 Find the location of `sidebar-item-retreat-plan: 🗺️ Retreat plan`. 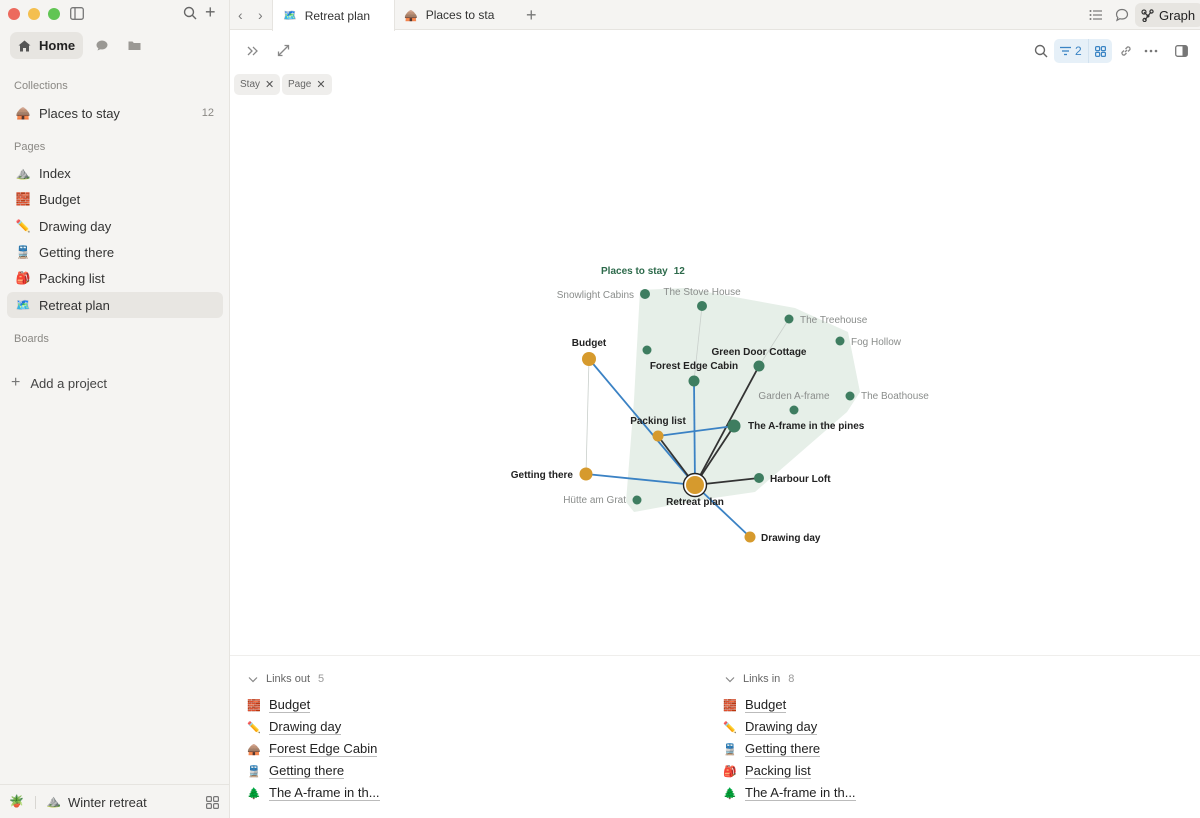

sidebar-item-retreat-plan: 🗺️ Retreat plan is located at coordinates (115, 305).